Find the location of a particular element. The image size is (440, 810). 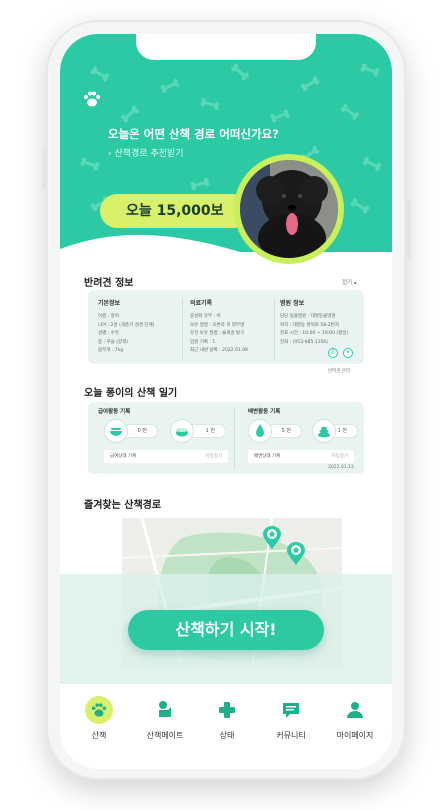

toilet-memo-text: 배변상태 기록 is located at coordinates (267, 456).